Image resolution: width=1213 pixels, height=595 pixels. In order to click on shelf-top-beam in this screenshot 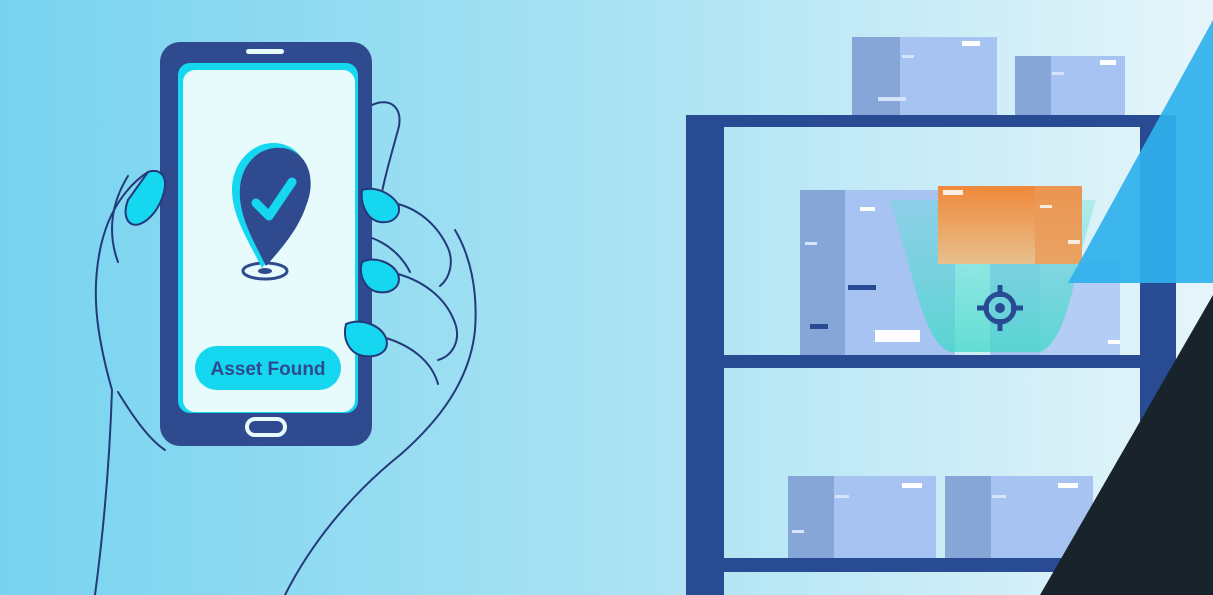, I will do `click(931, 121)`.